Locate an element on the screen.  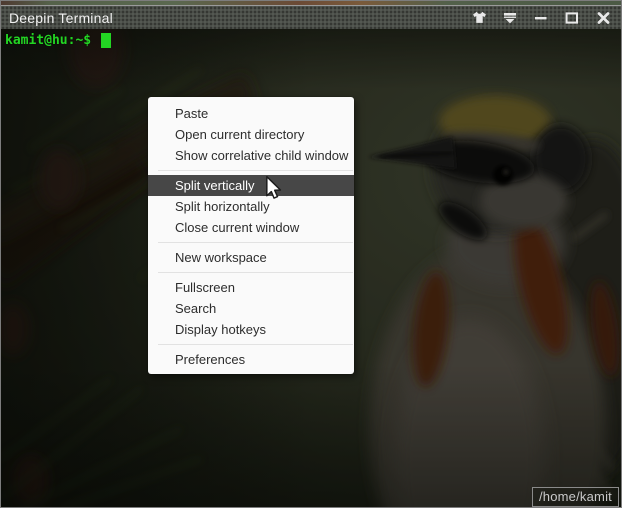
menu-item-paste: Paste is located at coordinates (251, 113).